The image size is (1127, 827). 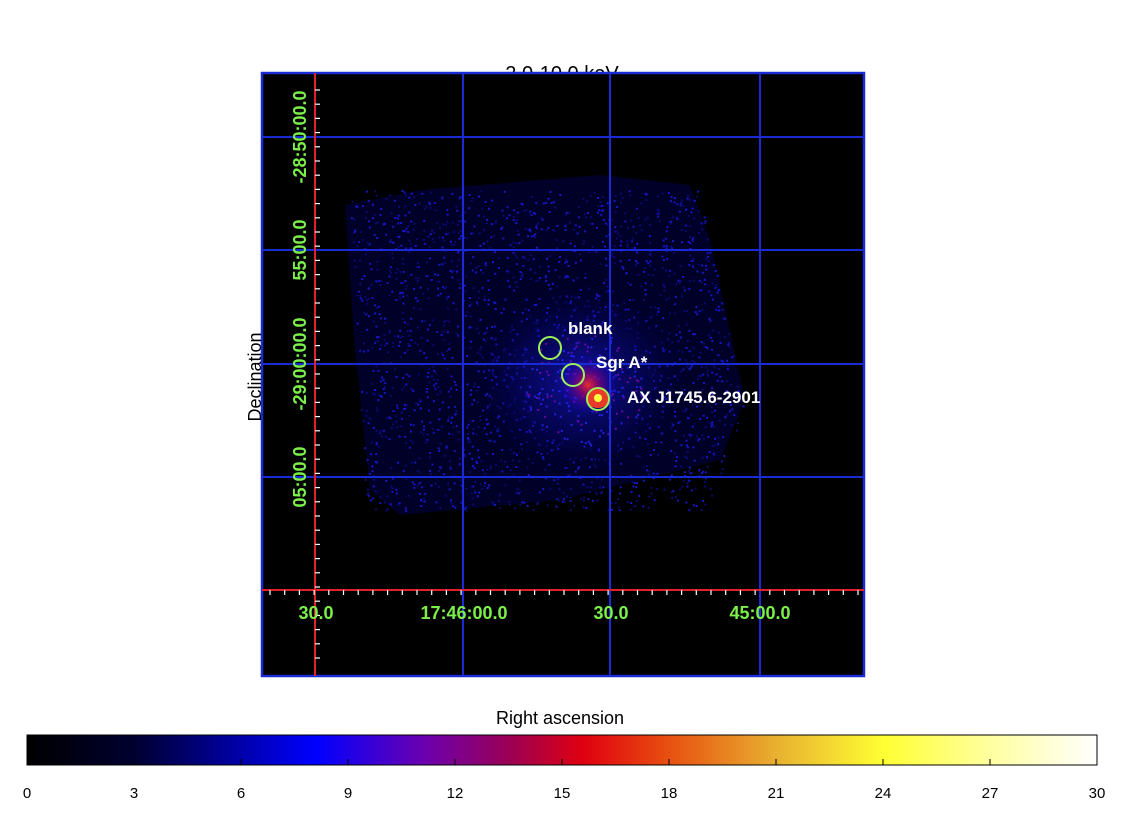 I want to click on colorbar-tick-label: 24, so click(x=883, y=793).